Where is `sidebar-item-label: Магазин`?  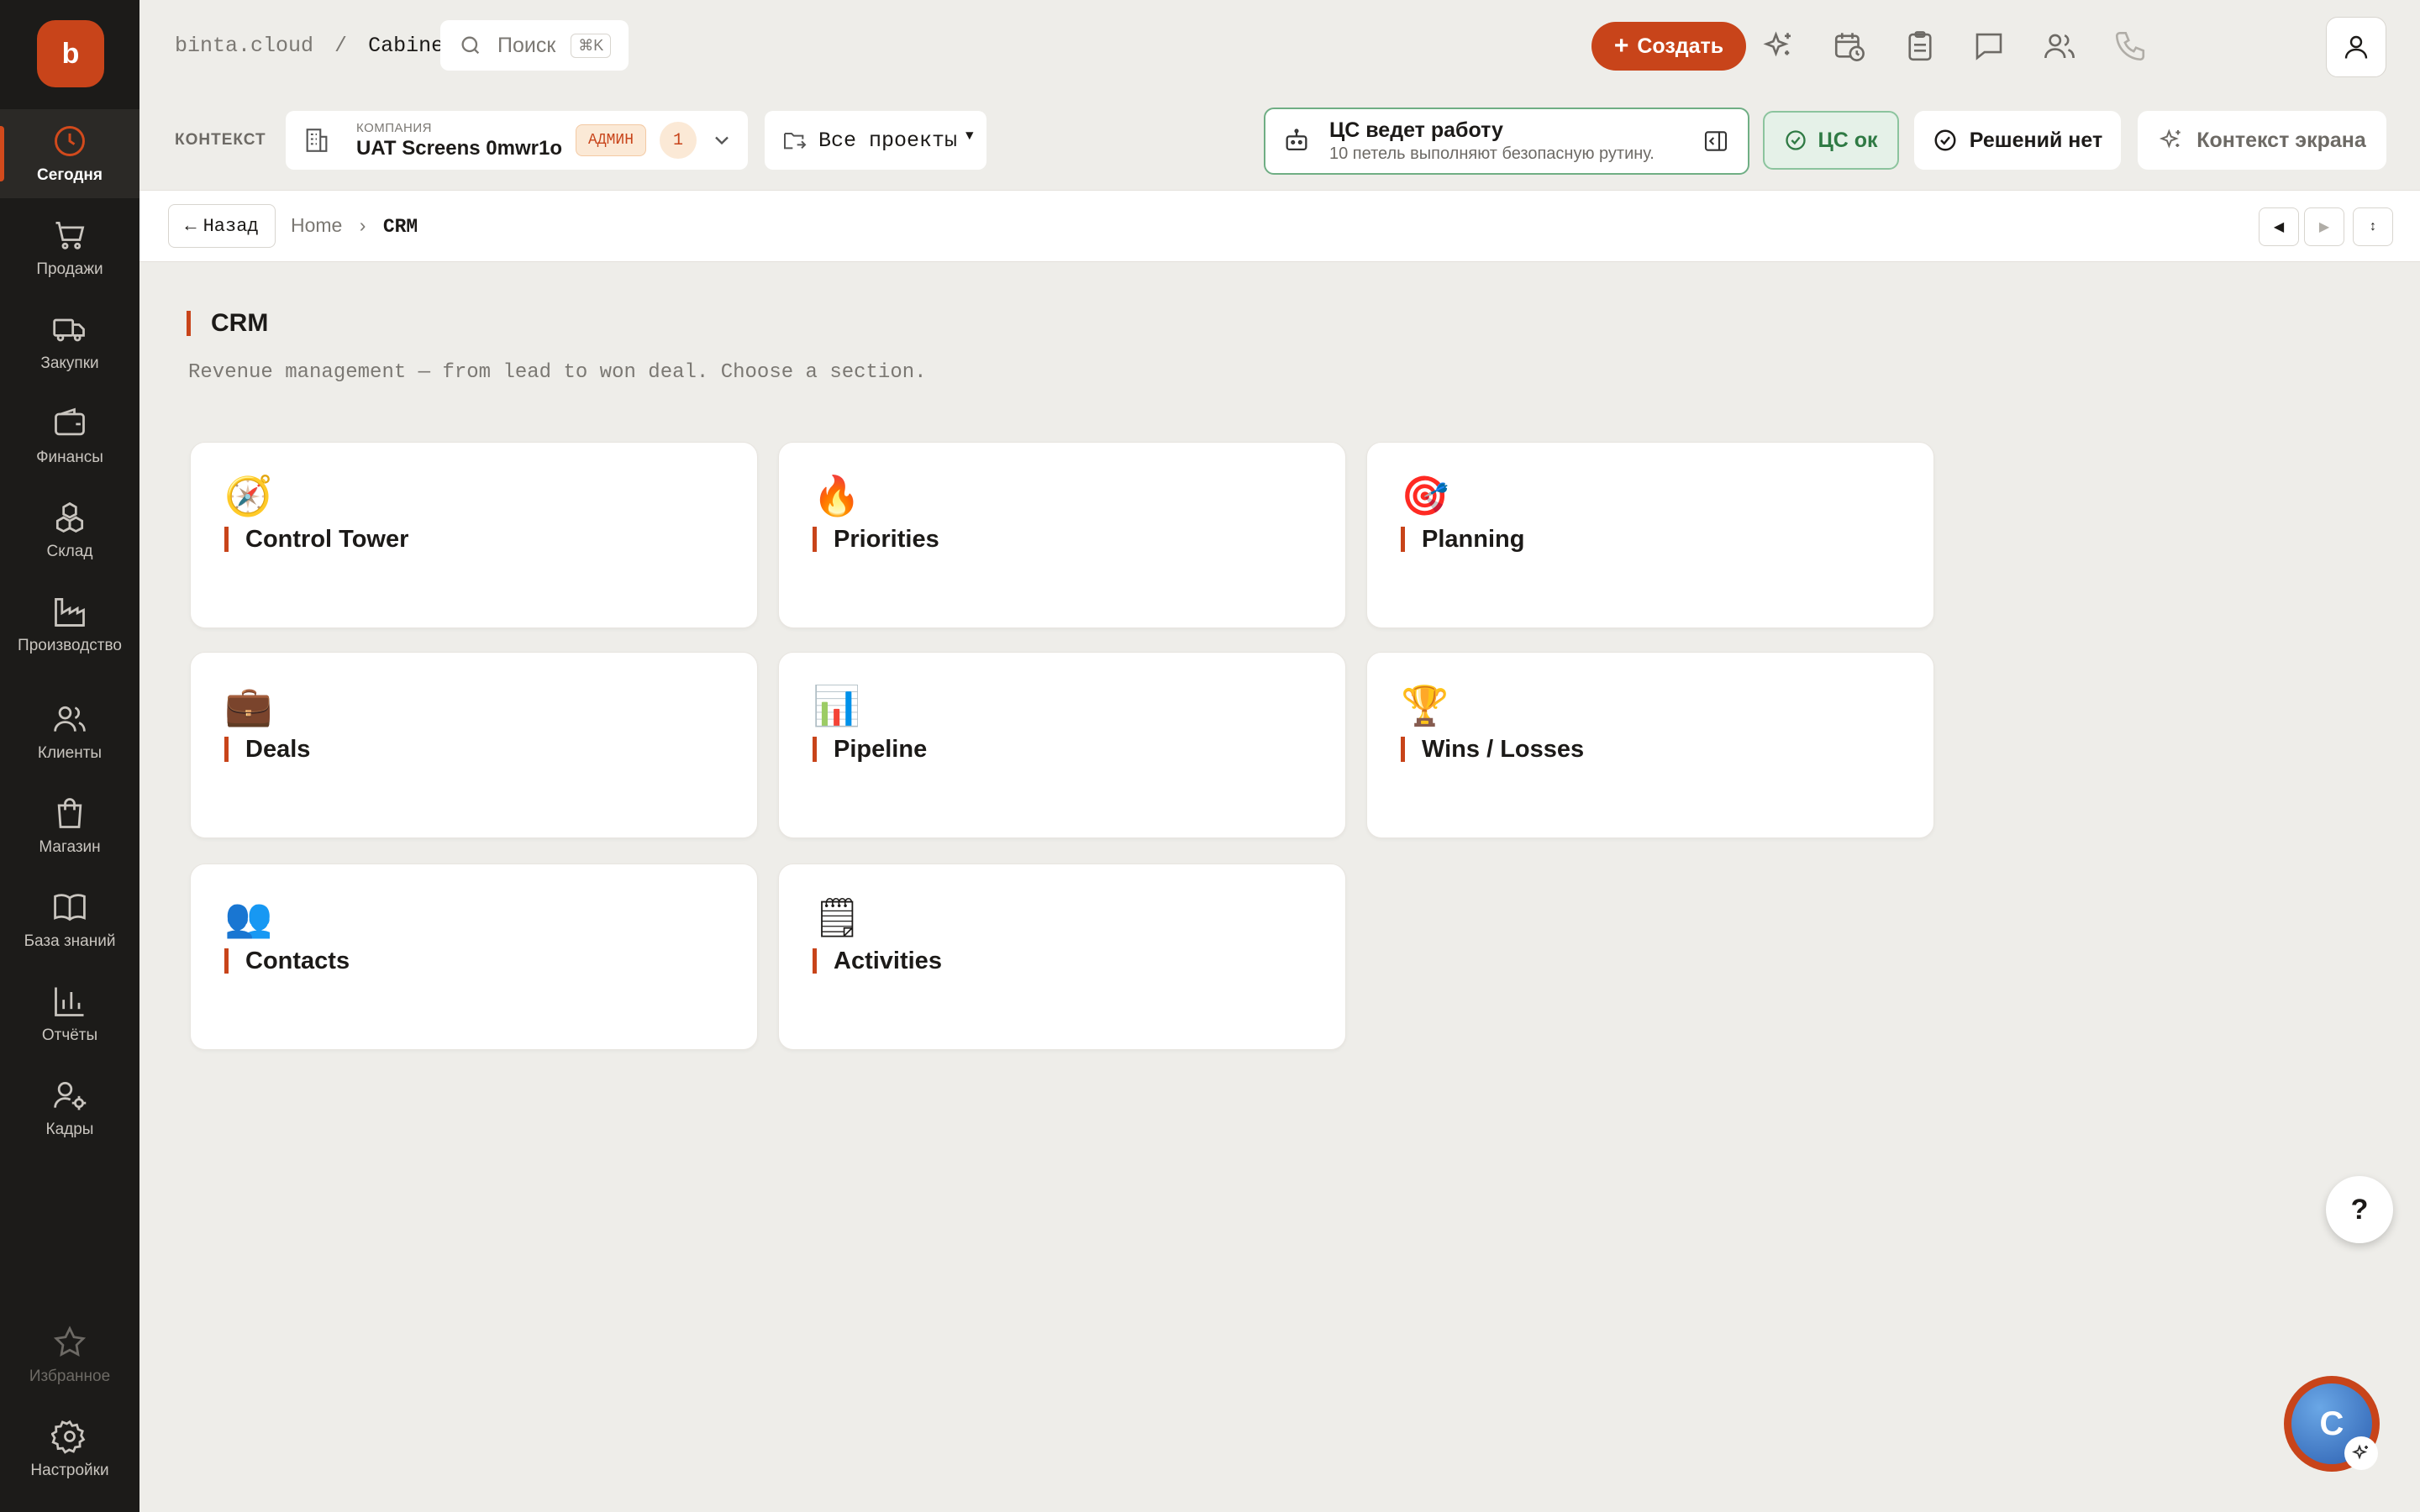
sidebar-item-label: Магазин is located at coordinates (70, 847).